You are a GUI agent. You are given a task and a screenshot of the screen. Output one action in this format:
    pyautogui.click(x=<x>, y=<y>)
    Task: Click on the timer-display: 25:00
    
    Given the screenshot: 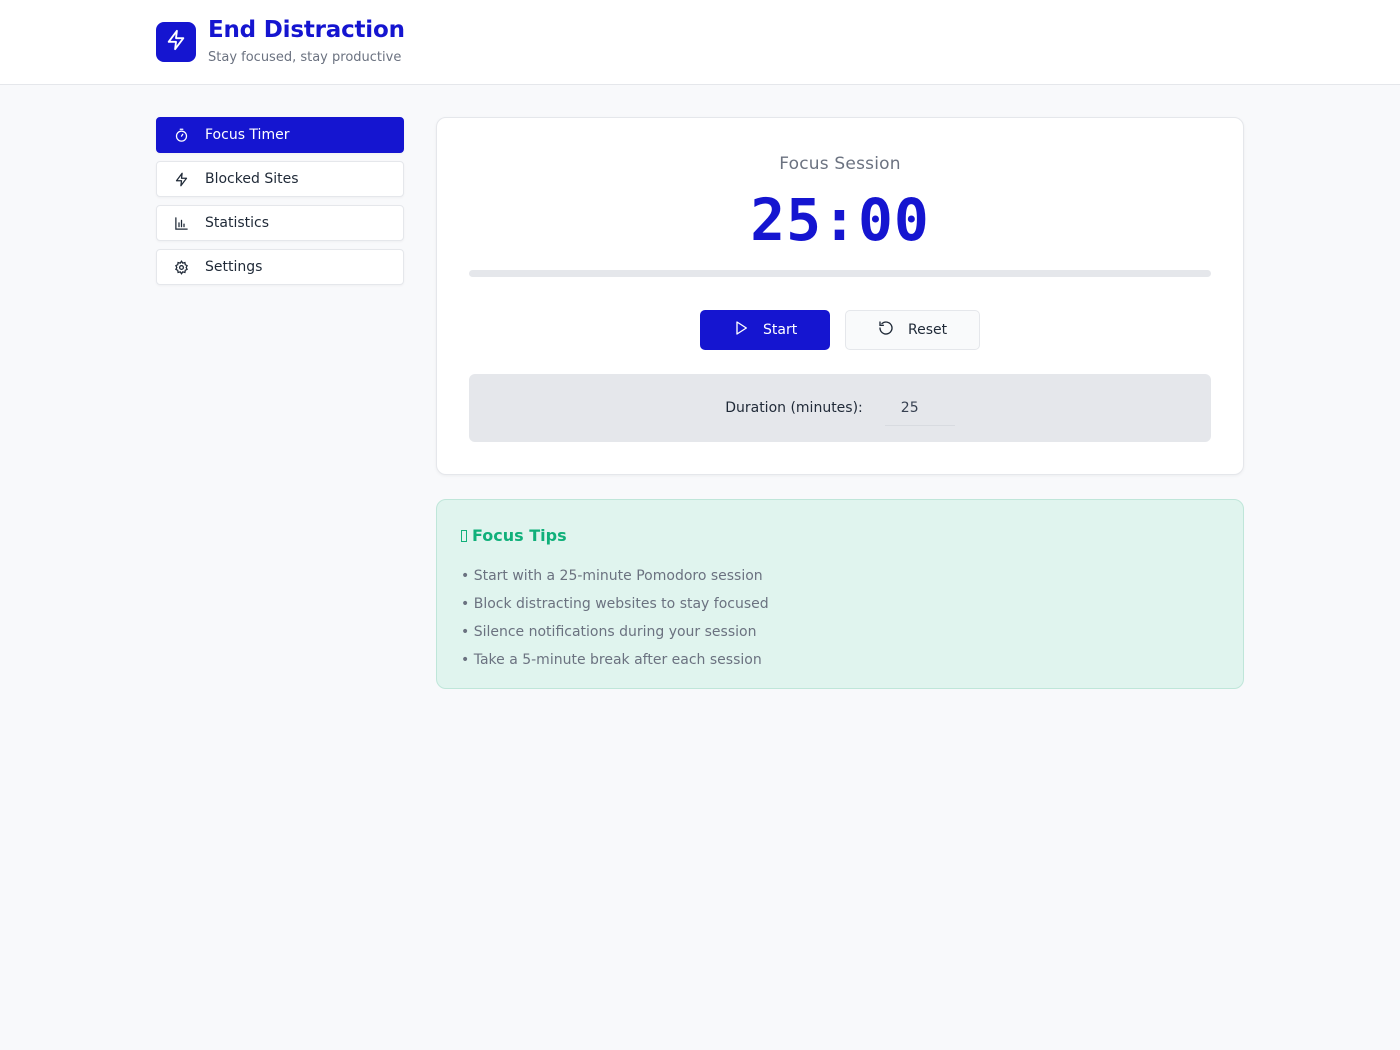 What is the action you would take?
    pyautogui.click(x=840, y=220)
    